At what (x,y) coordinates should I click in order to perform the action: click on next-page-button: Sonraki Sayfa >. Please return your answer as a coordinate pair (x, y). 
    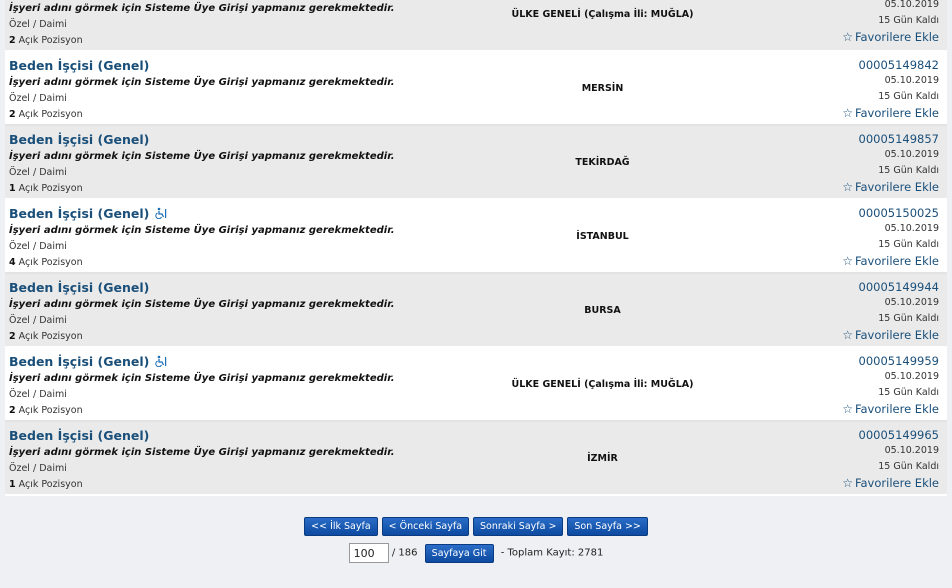
    Looking at the image, I should click on (518, 526).